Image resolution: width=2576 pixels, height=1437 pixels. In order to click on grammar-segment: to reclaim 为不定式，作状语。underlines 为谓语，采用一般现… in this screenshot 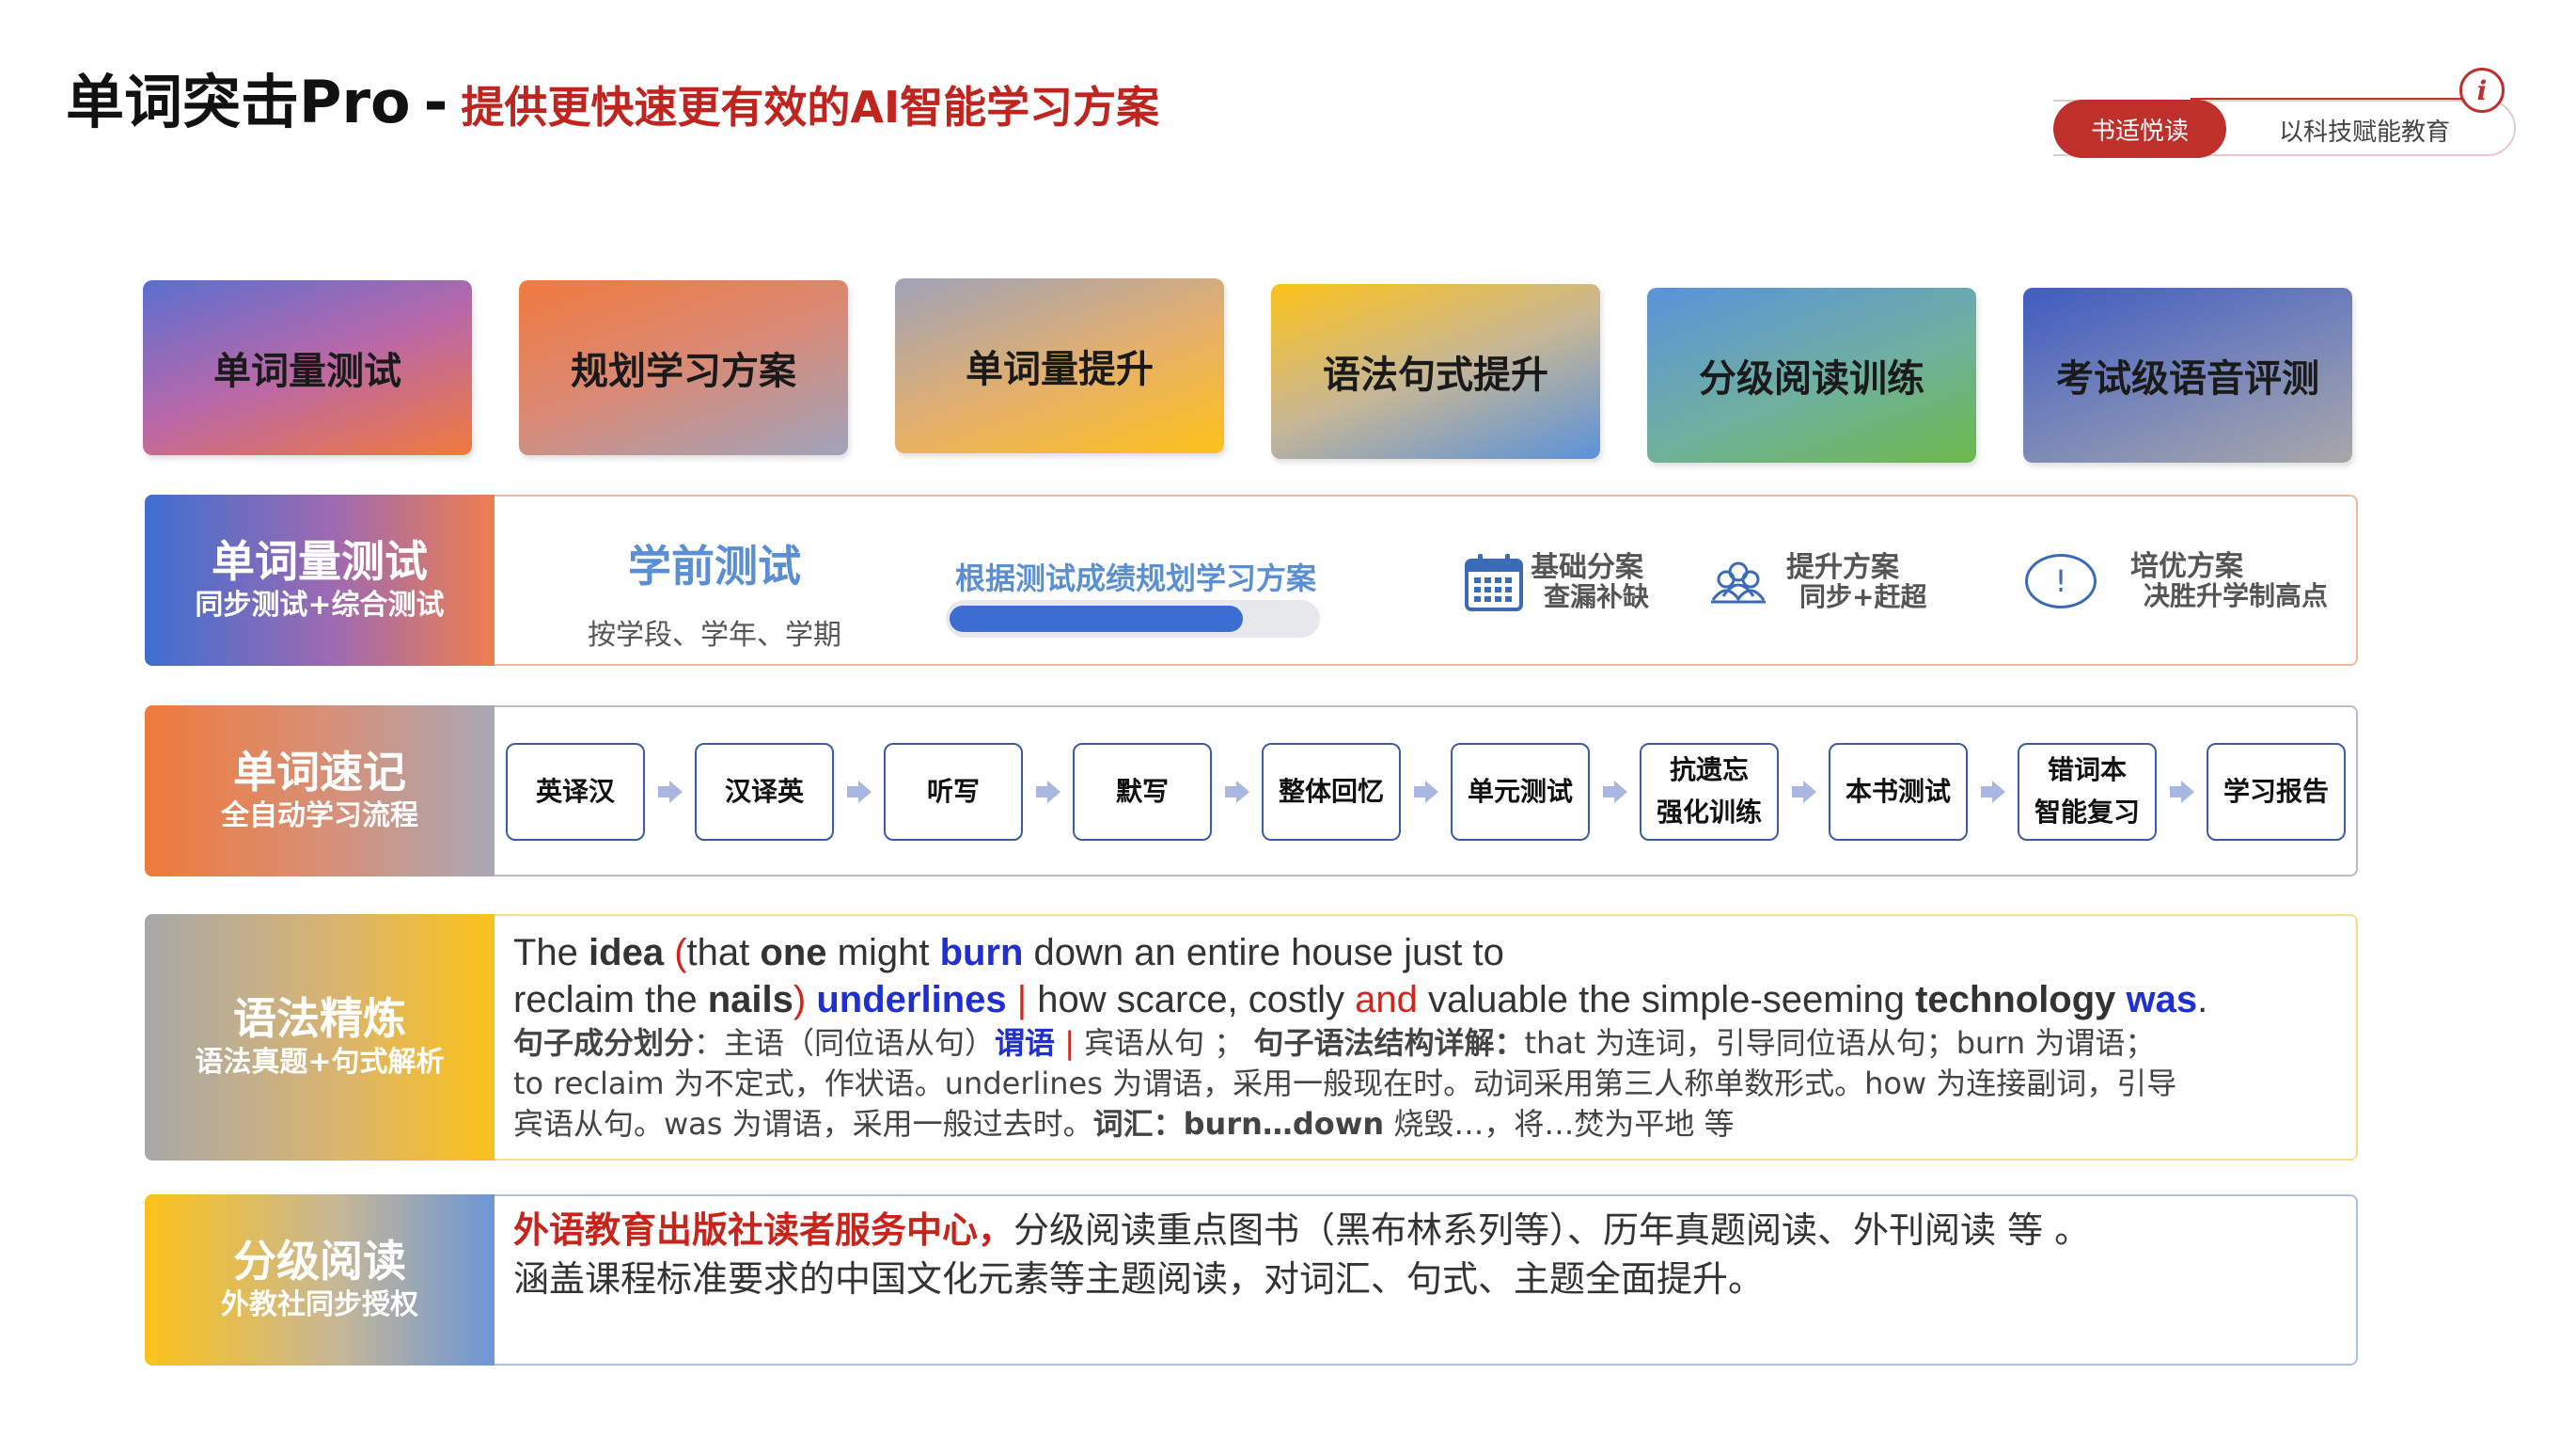, I will do `click(1345, 1083)`.